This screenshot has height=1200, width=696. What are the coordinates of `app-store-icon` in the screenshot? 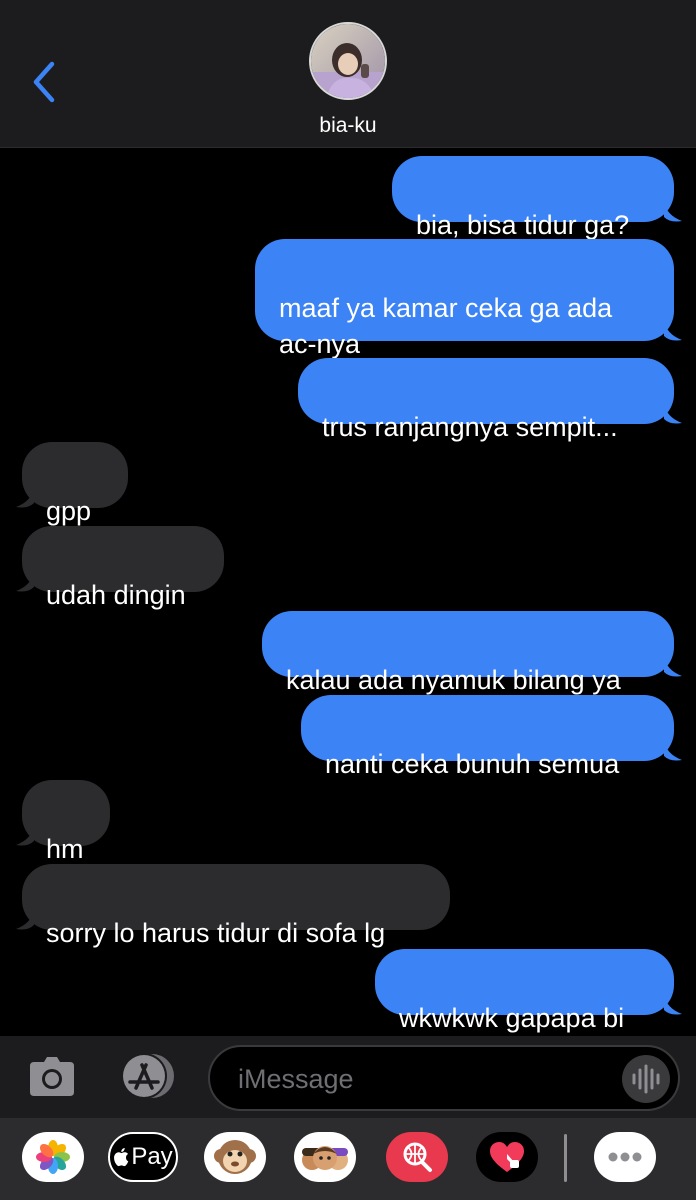 It's located at (147, 1076).